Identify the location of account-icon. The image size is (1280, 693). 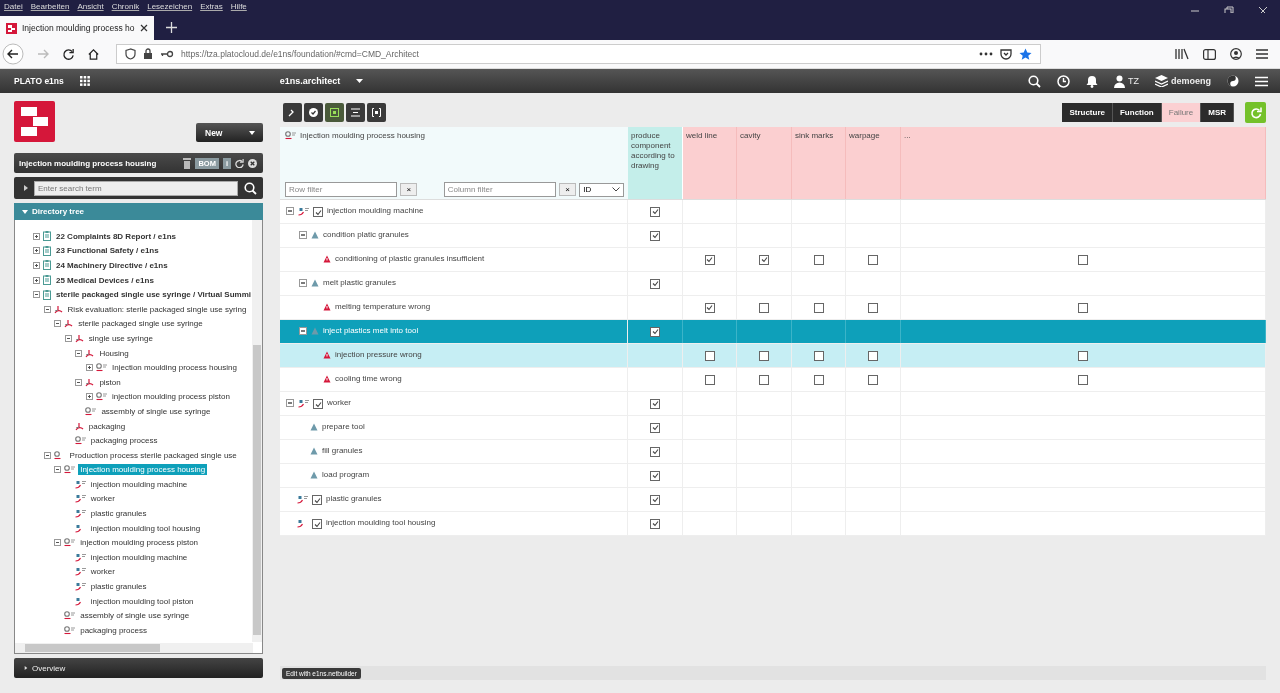
(1236, 54).